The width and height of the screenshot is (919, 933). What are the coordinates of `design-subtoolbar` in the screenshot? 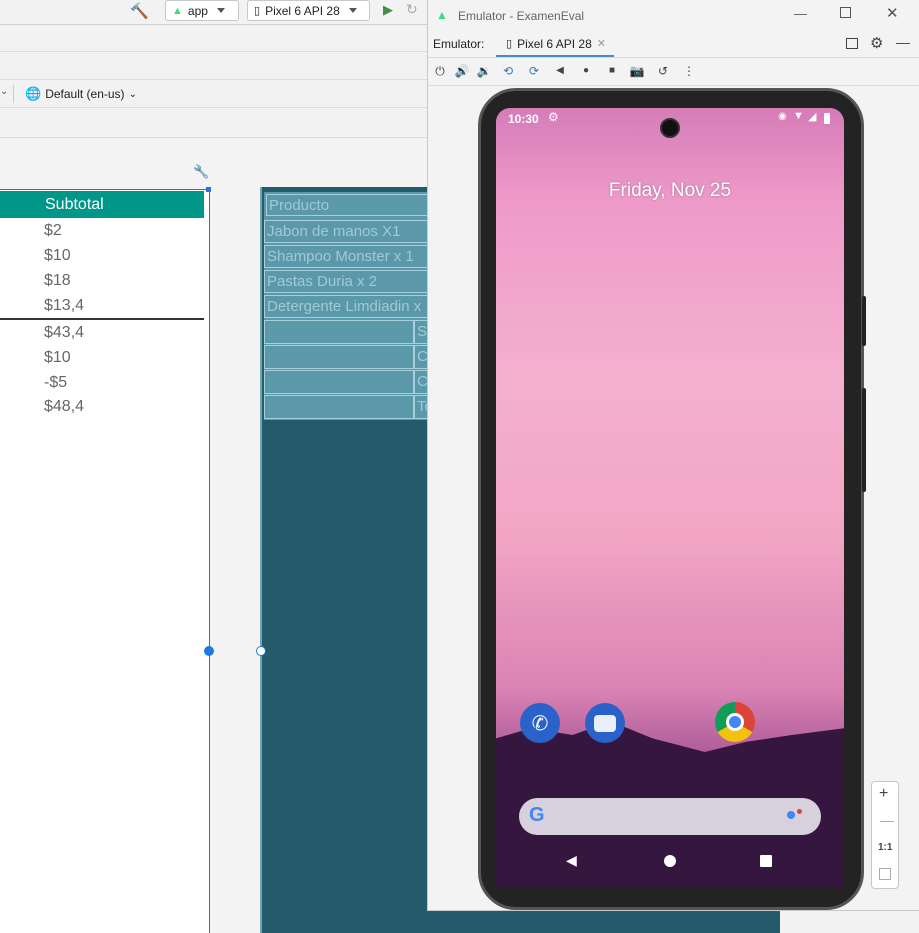 It's located at (215, 123).